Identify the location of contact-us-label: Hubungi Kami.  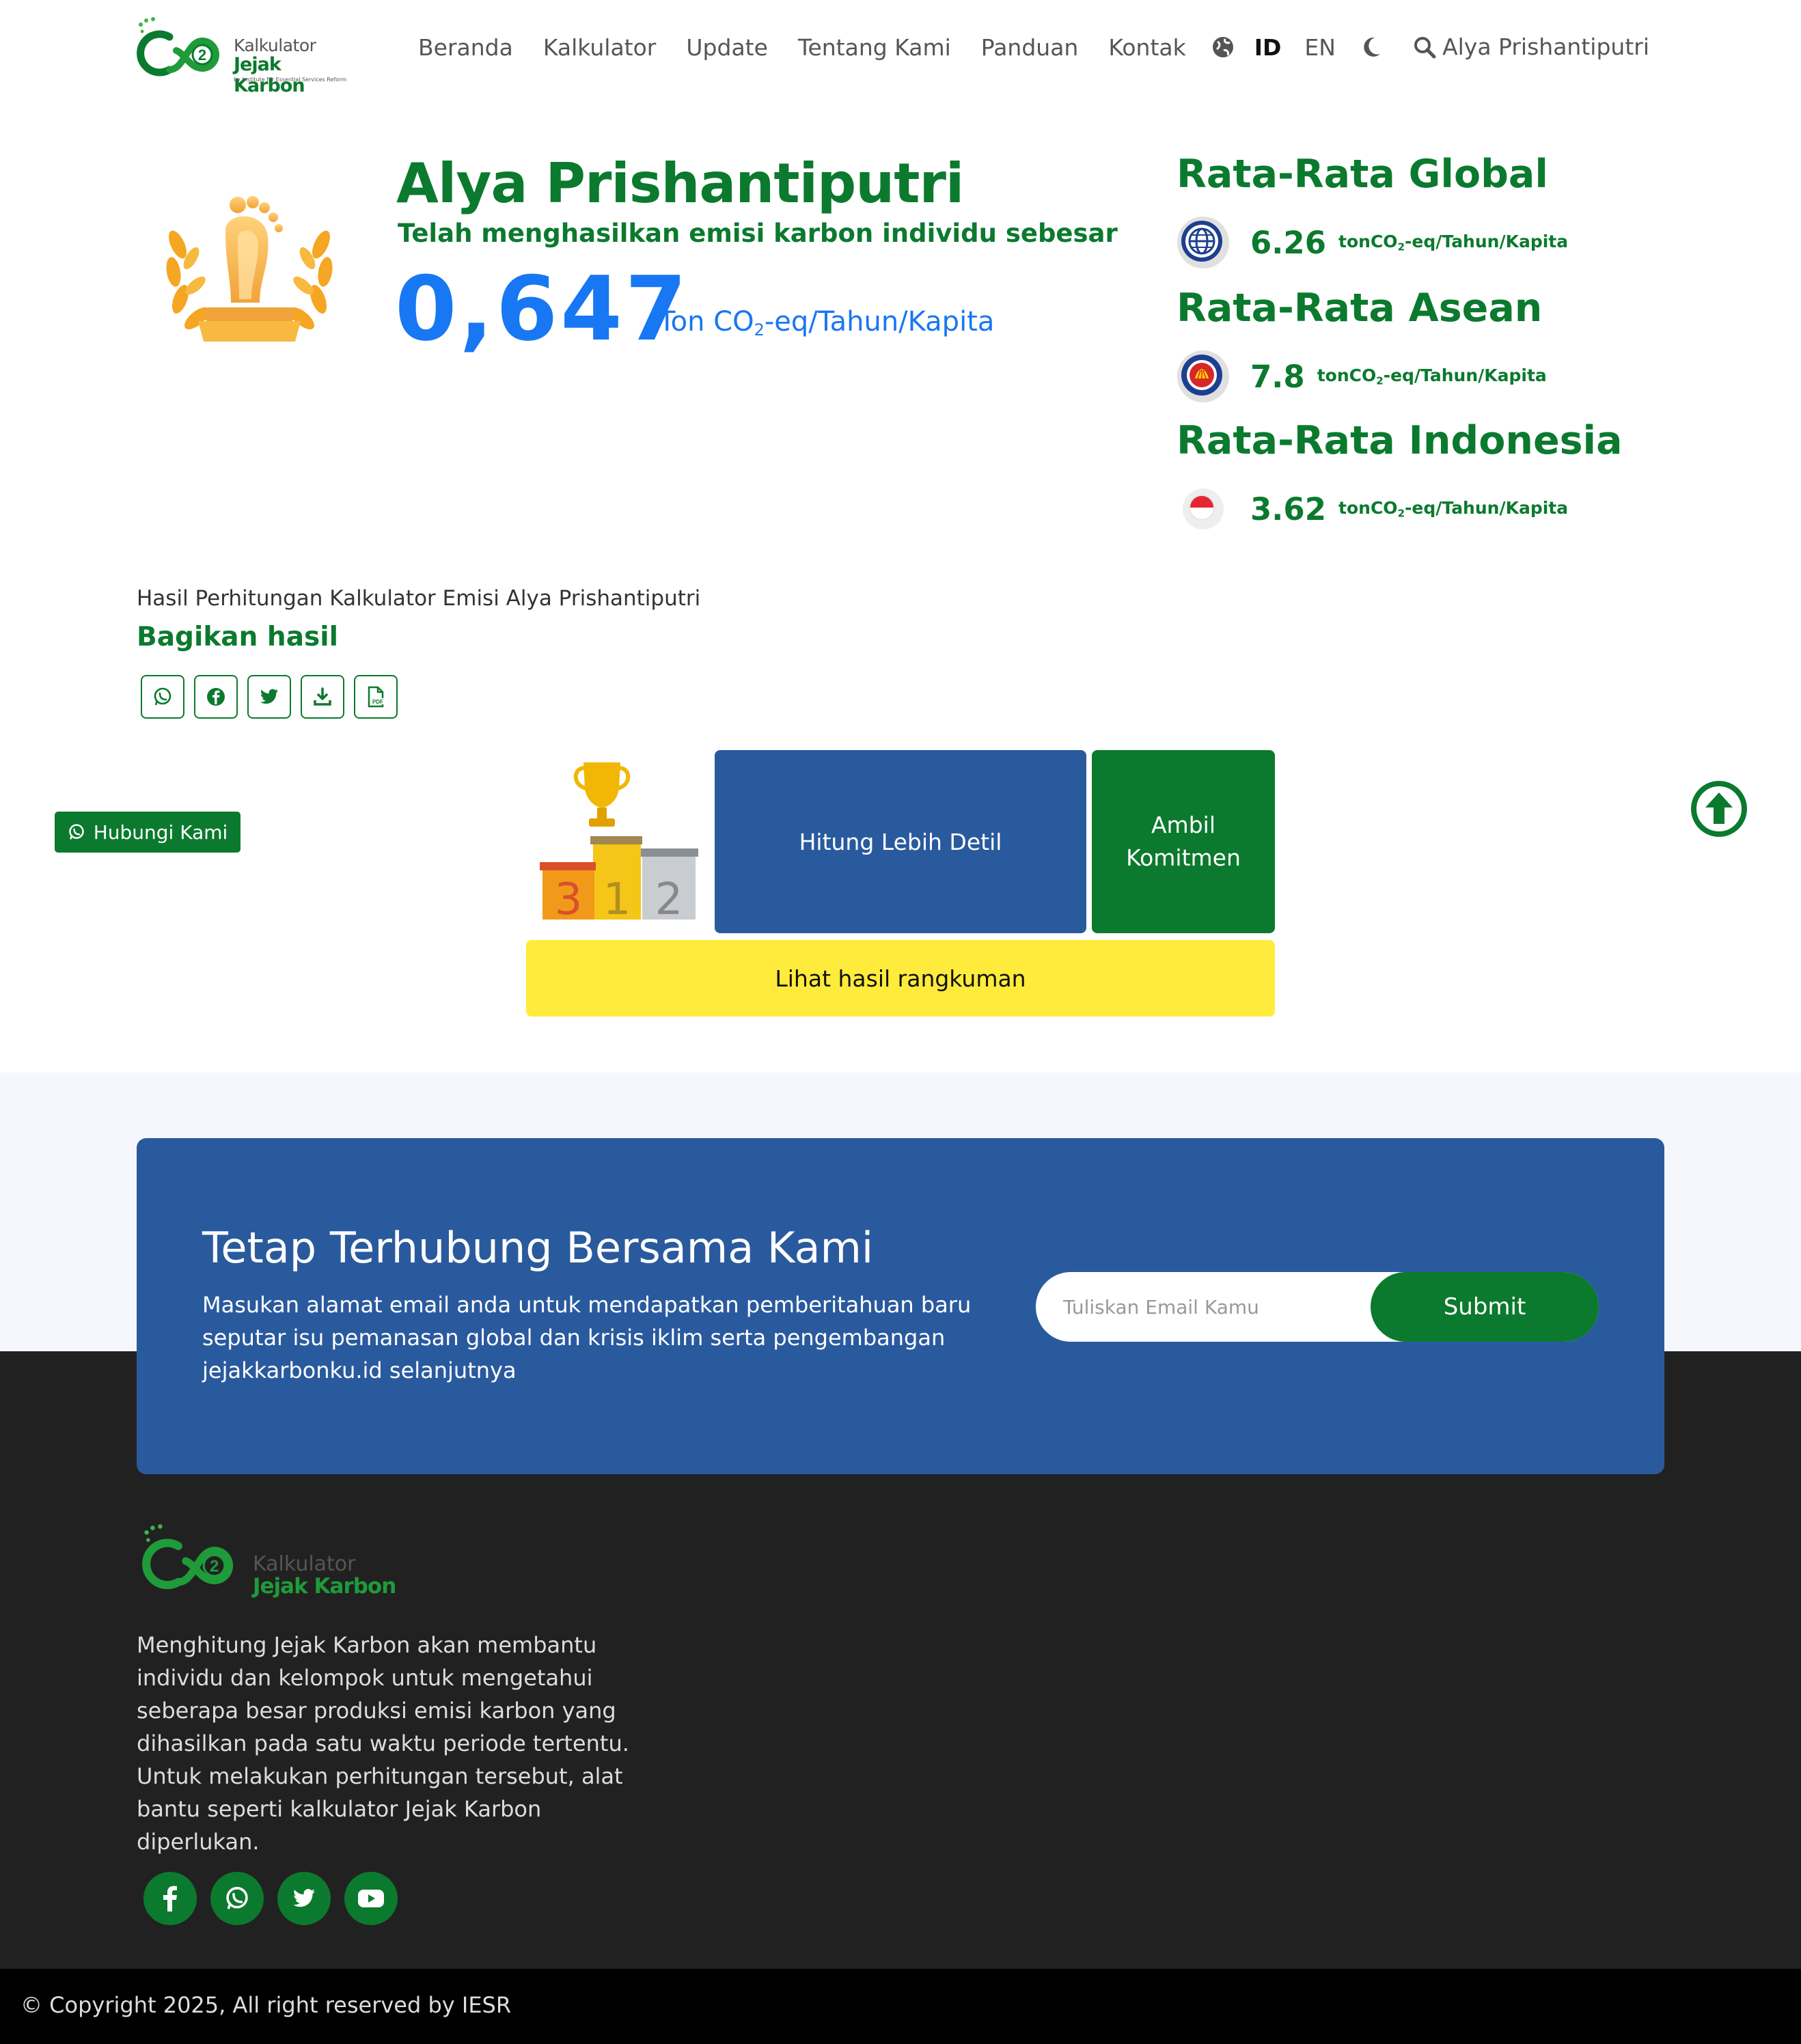
(160, 832).